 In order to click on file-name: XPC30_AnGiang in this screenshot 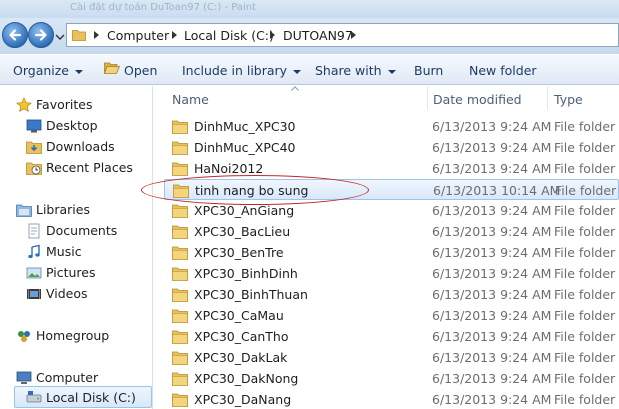, I will do `click(244, 210)`.